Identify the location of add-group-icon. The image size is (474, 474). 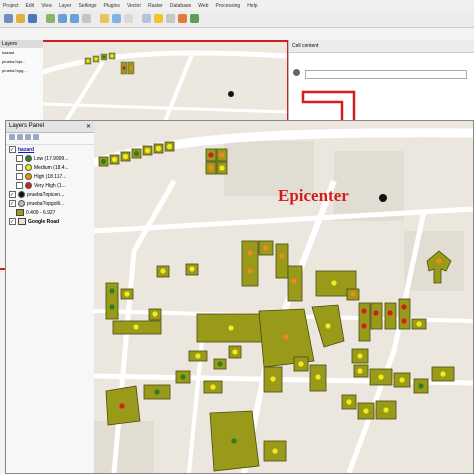
(12, 137).